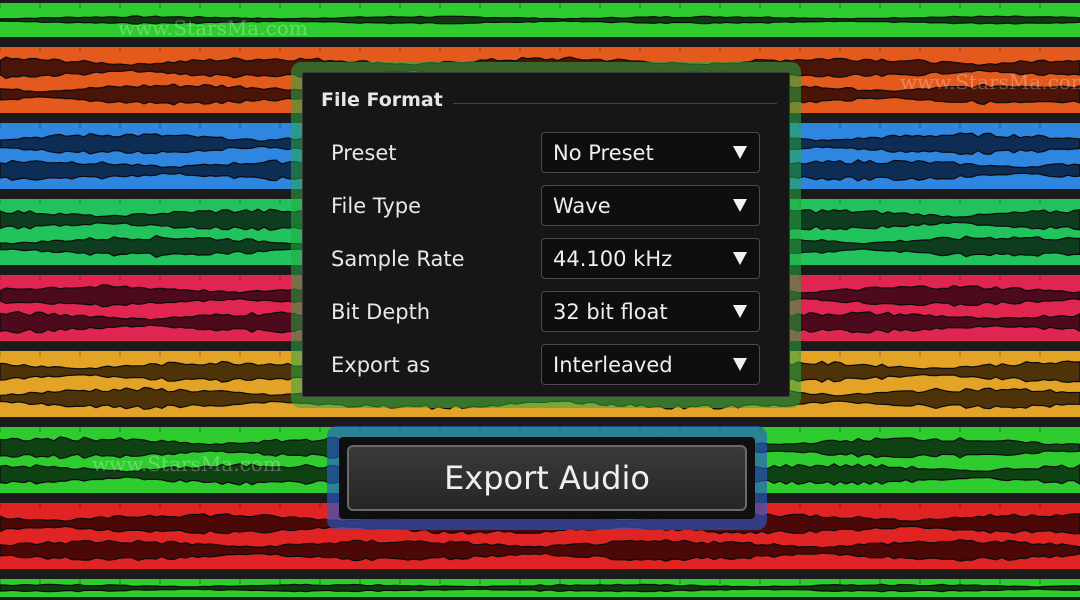  I want to click on file-type-label: File Type, so click(376, 206).